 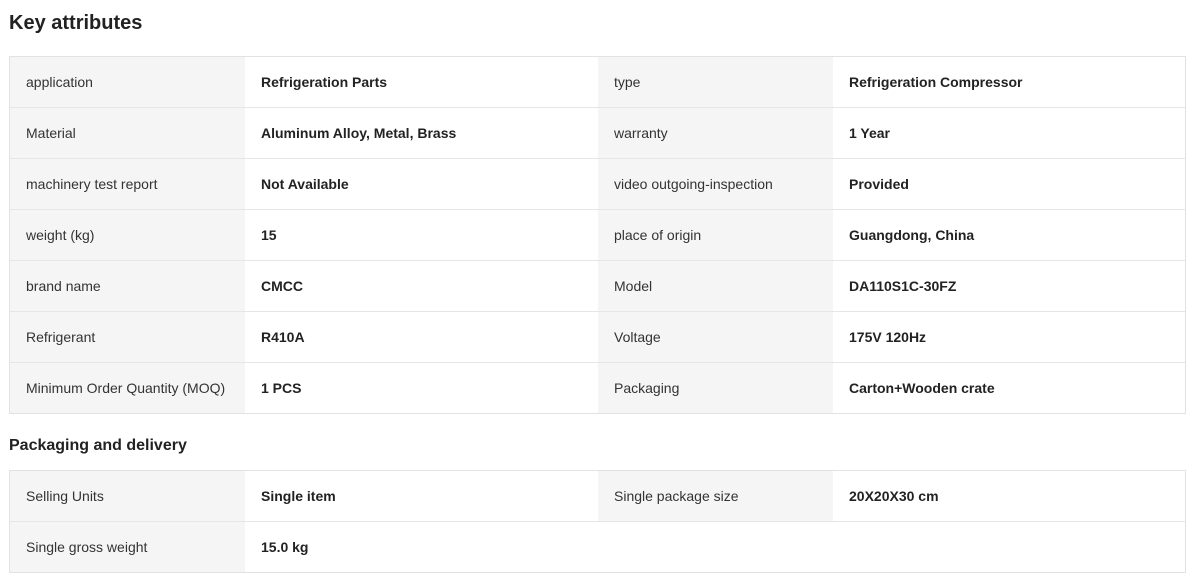 I want to click on attribute-label: weight (kg), so click(x=127, y=235).